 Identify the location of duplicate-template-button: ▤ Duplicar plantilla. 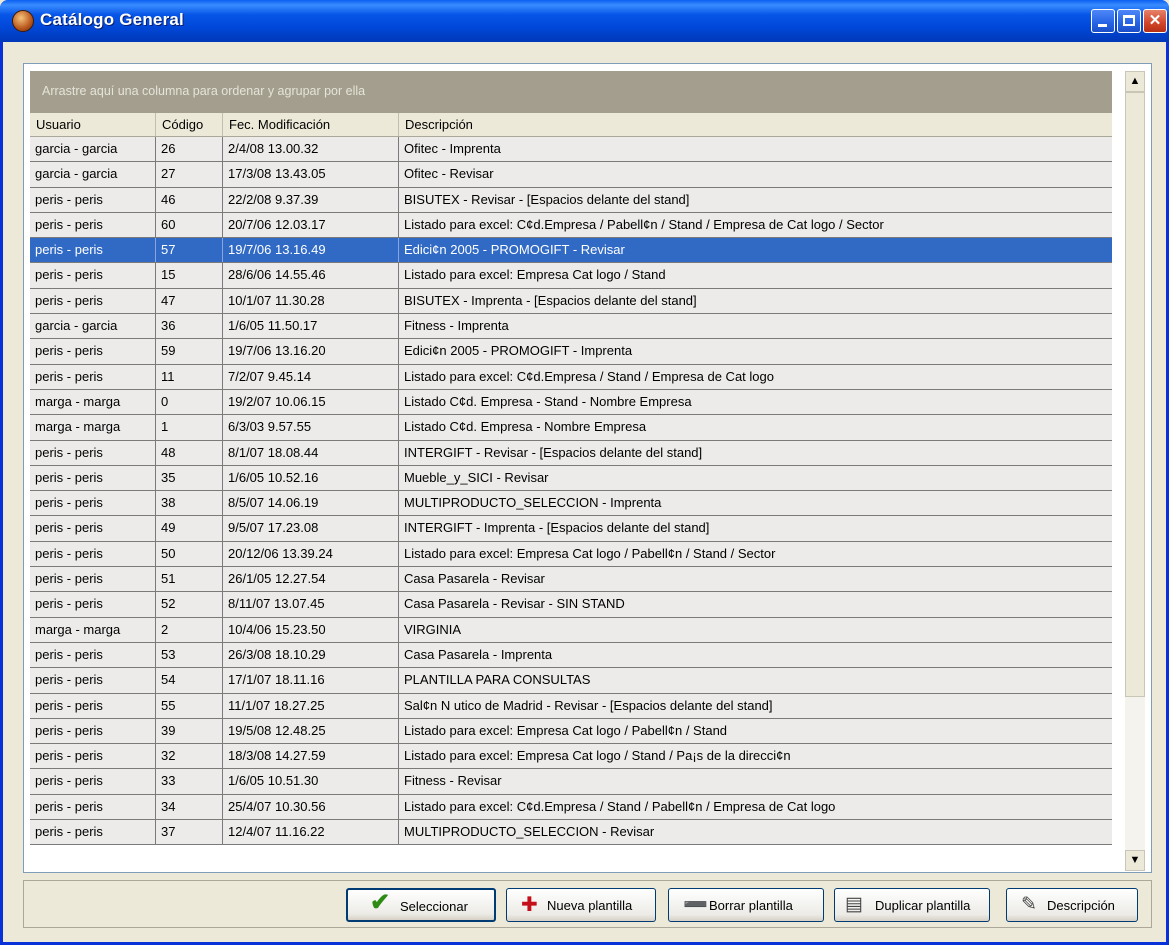
(912, 905).